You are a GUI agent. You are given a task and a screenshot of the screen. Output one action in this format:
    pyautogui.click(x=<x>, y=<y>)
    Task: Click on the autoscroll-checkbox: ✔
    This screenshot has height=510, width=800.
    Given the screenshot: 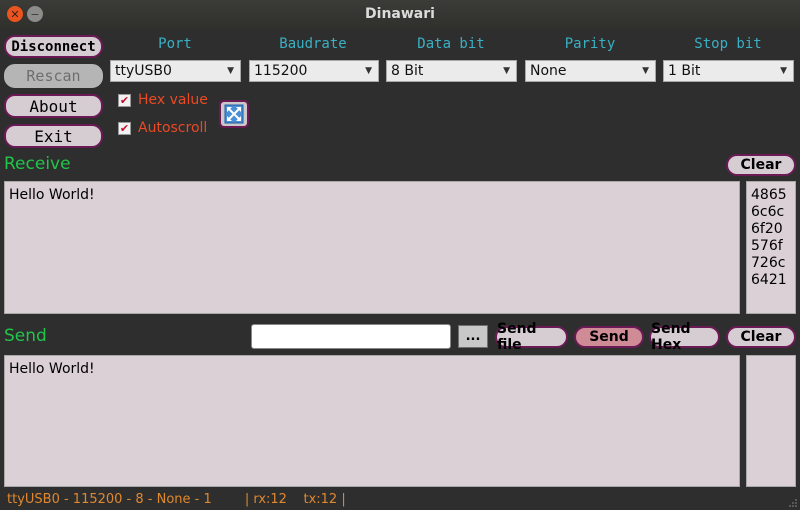 What is the action you would take?
    pyautogui.click(x=124, y=128)
    